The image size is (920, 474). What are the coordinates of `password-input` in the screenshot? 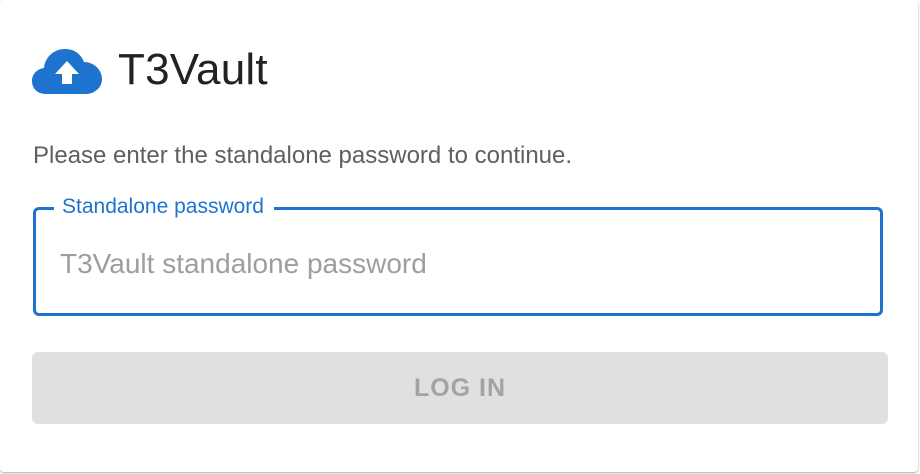 It's located at (455, 264).